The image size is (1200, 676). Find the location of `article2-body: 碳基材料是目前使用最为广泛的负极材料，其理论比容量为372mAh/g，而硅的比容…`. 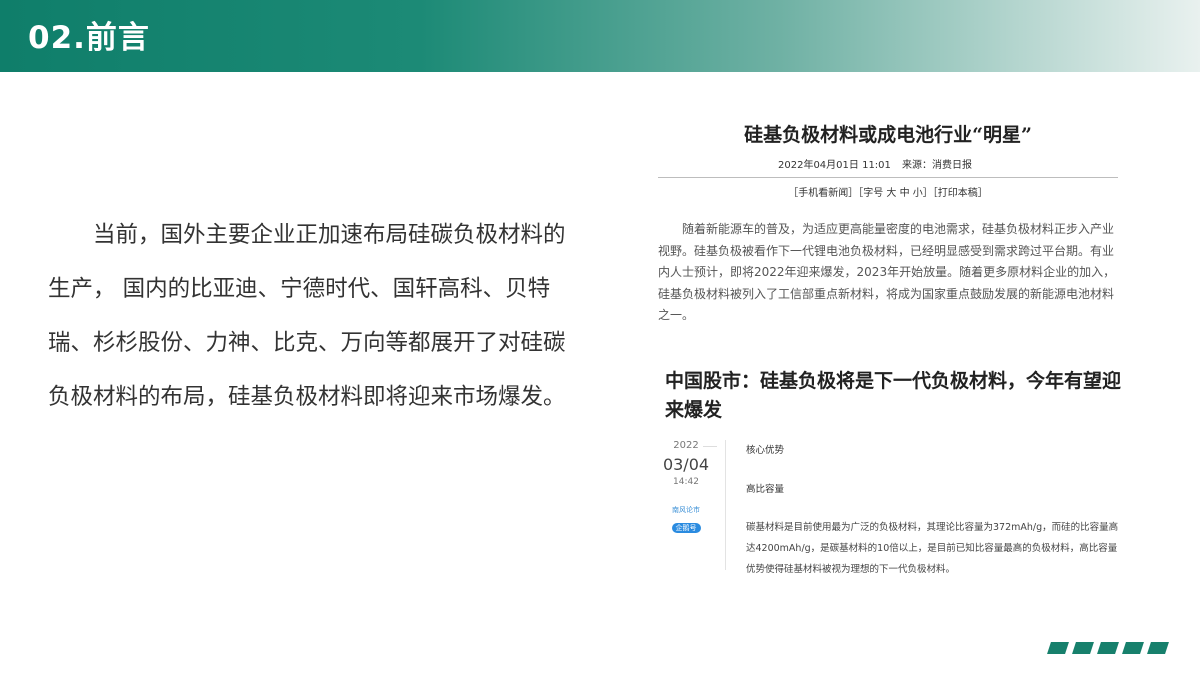

article2-body: 碳基材料是目前使用最为广泛的负极材料，其理论比容量为372mAh/g，而硅的比容… is located at coordinates (932, 548).